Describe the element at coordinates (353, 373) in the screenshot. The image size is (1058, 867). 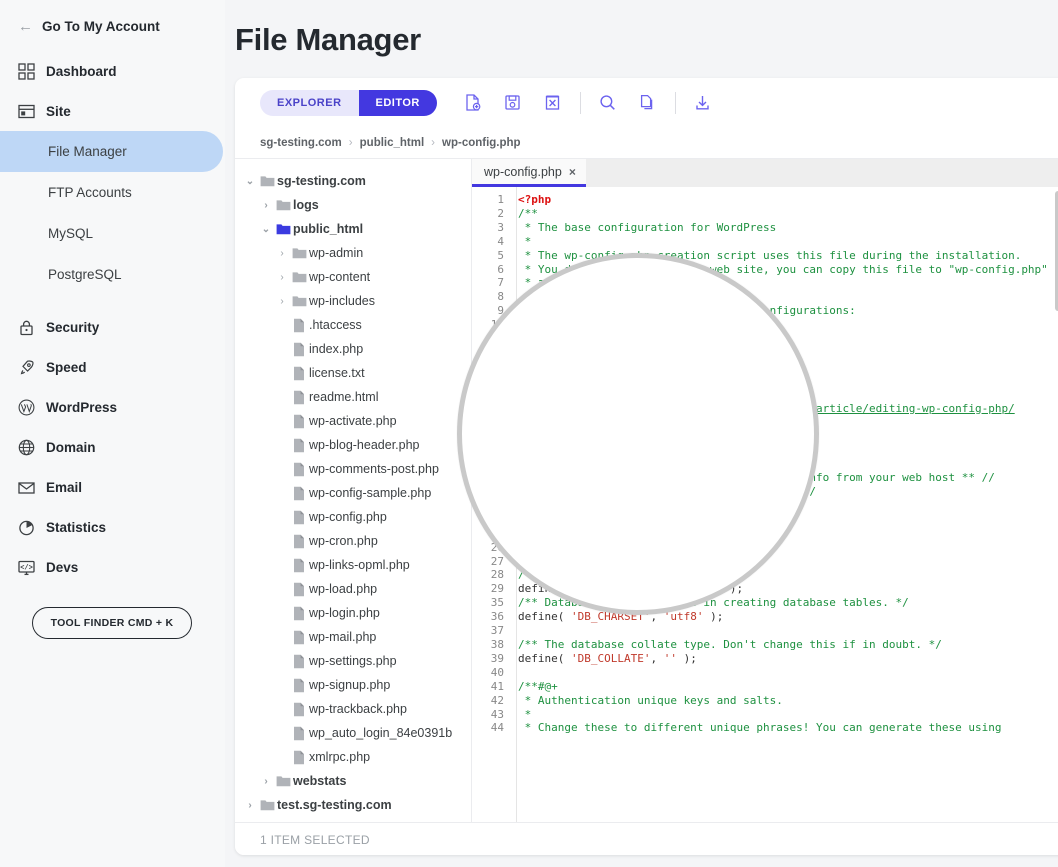
I see `tree-item: ›license.txt` at that location.